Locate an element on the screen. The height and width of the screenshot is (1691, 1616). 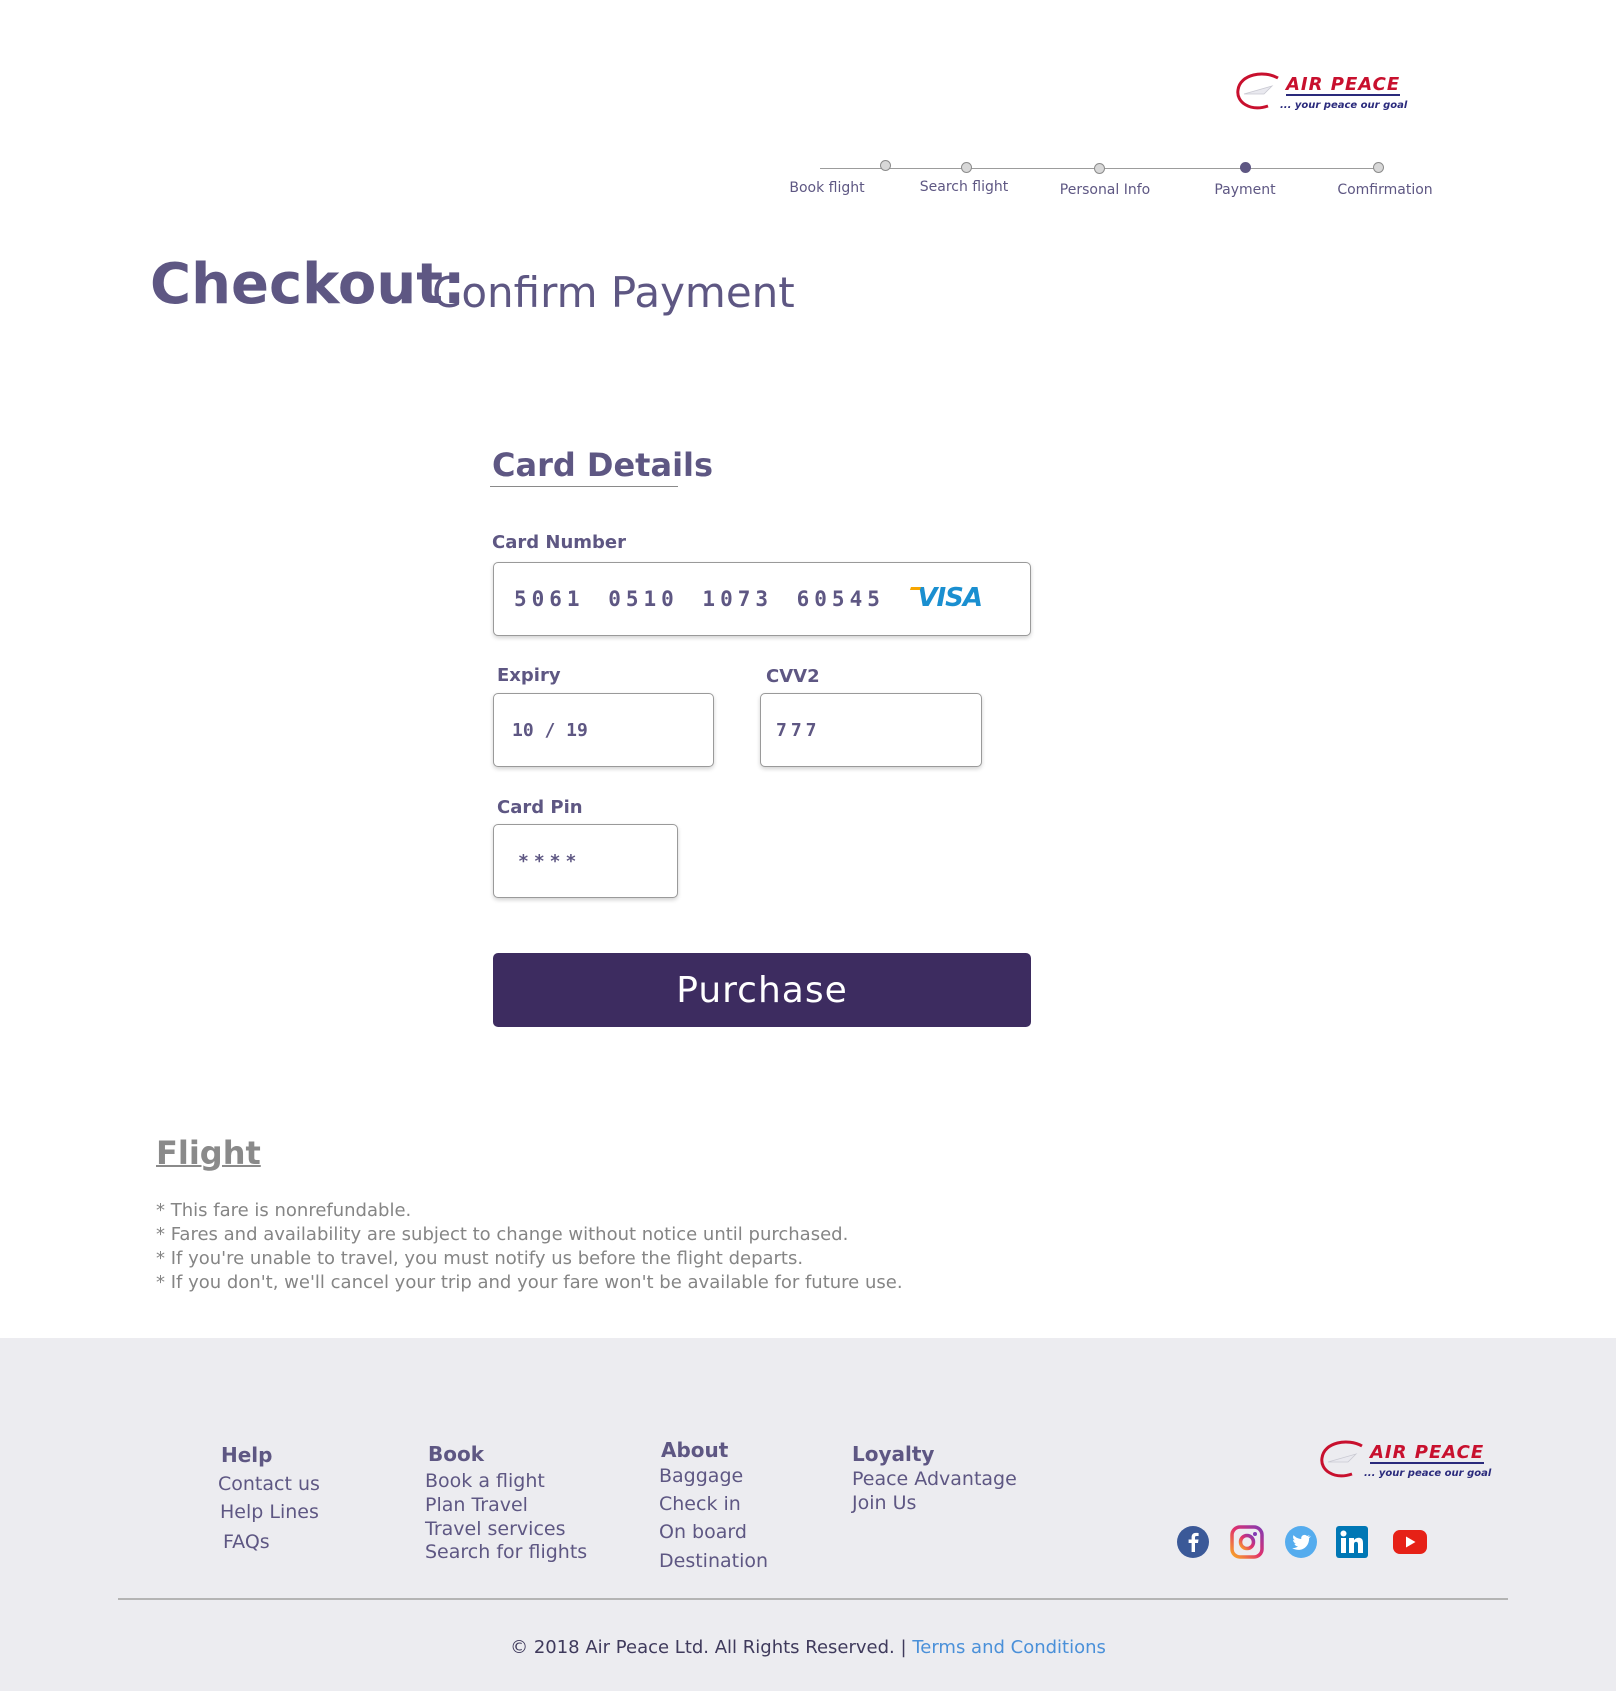
footer-link-destination: Destination is located at coordinates (713, 1561).